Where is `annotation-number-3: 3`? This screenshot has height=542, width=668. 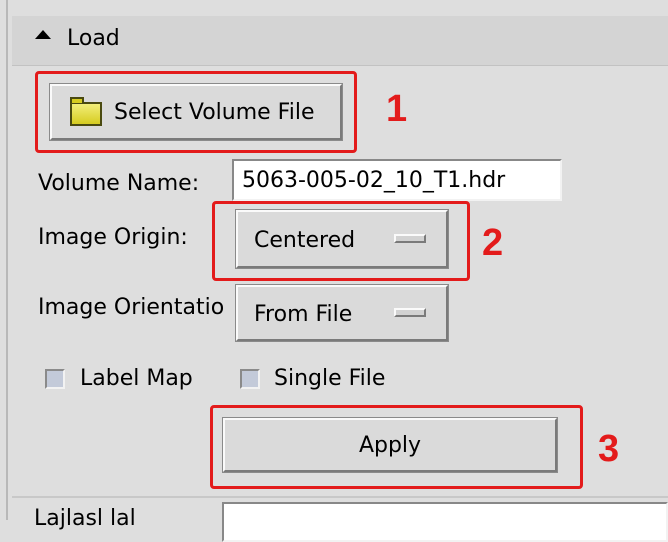
annotation-number-3: 3 is located at coordinates (609, 449).